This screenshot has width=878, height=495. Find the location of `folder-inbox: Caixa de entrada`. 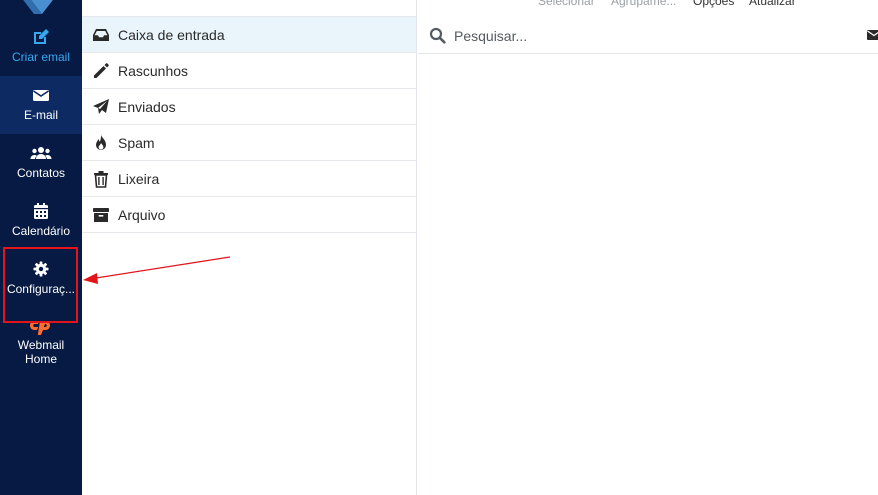

folder-inbox: Caixa de entrada is located at coordinates (249, 35).